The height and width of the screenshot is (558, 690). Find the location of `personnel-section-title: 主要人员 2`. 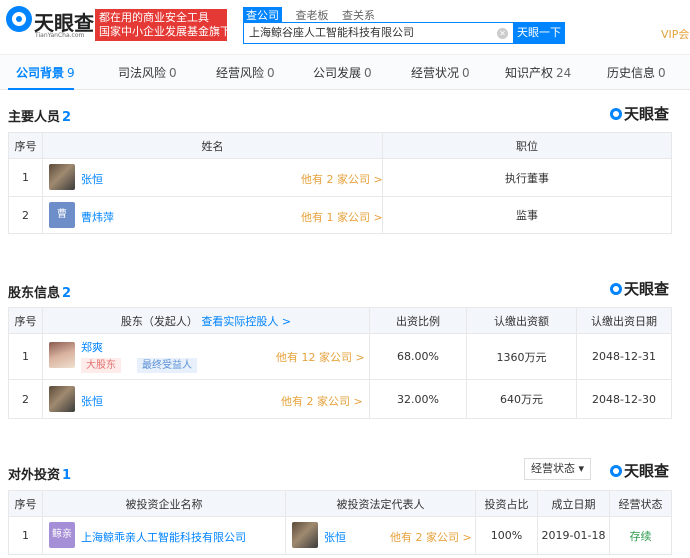

personnel-section-title: 主要人员 2 is located at coordinates (39, 115).